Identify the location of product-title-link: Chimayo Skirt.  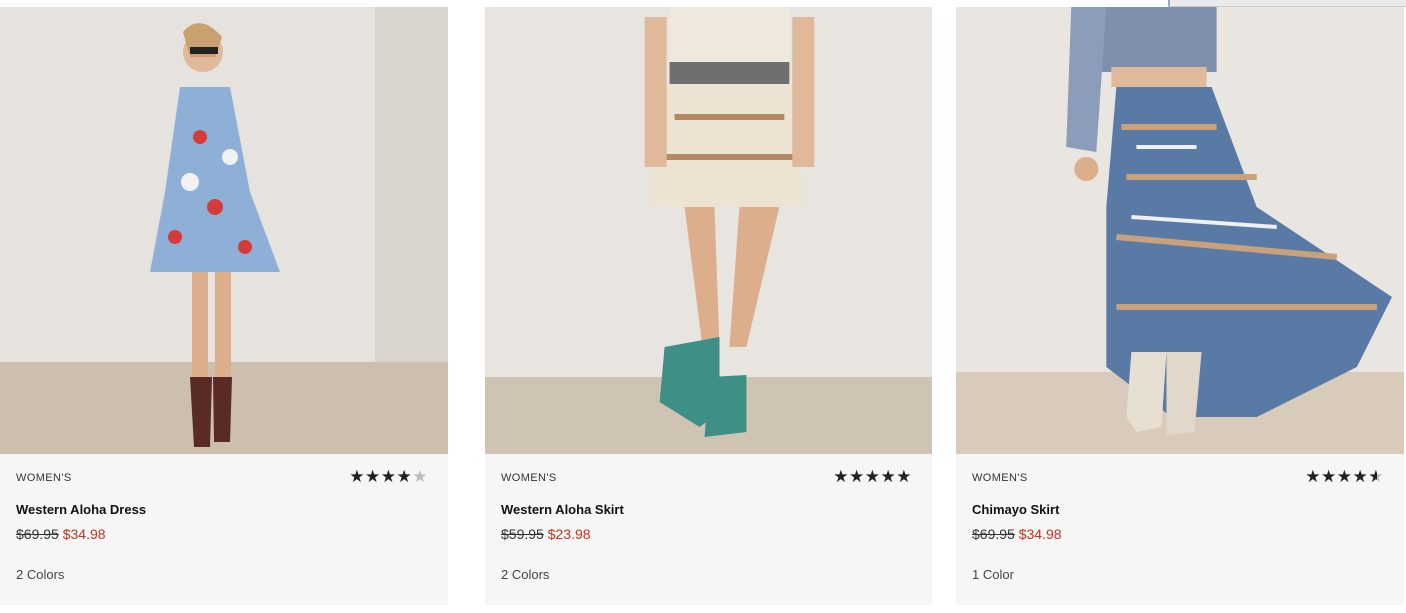
(1015, 509).